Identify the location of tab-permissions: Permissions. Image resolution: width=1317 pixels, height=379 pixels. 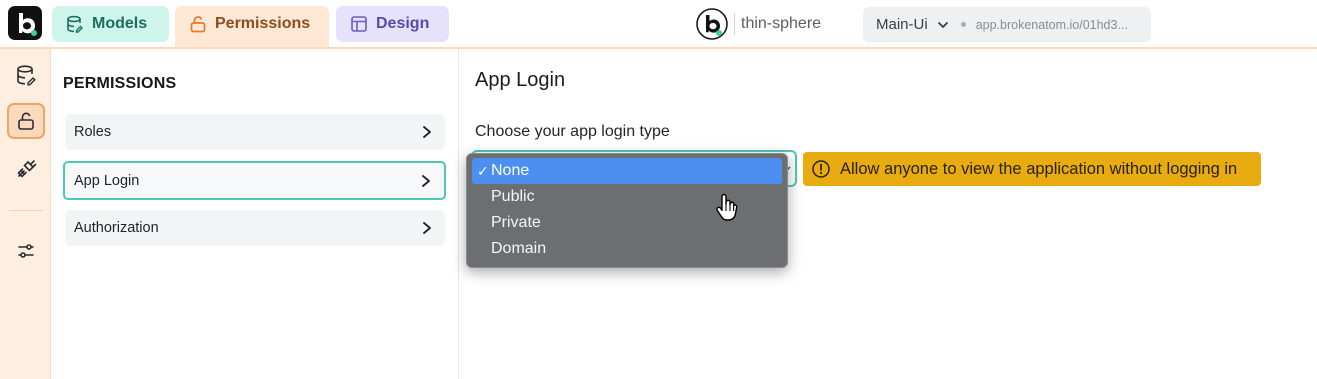
(252, 27).